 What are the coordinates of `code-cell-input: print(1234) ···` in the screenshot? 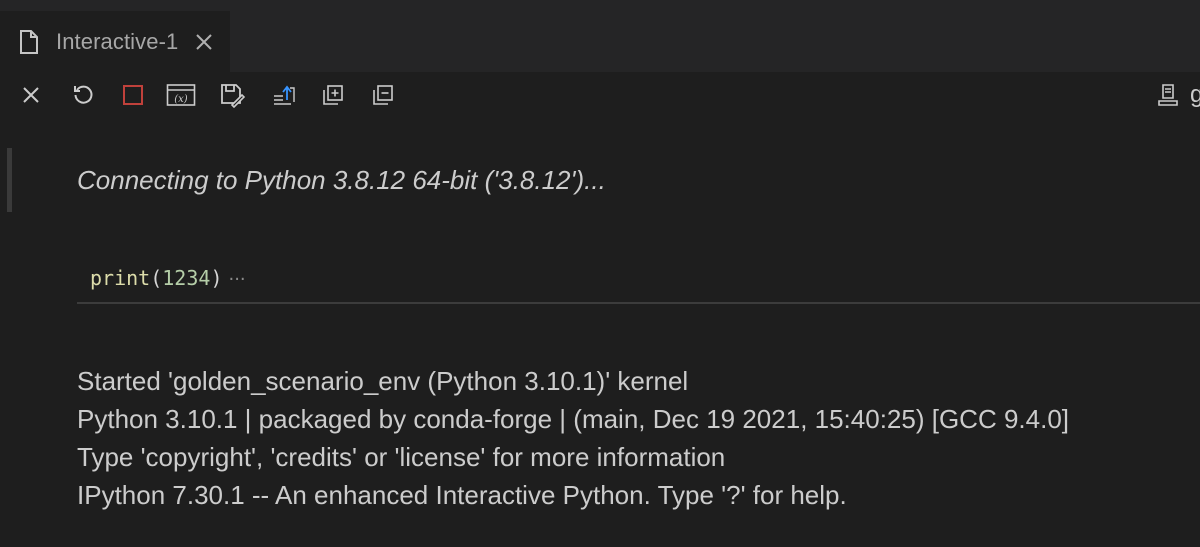 It's located at (168, 278).